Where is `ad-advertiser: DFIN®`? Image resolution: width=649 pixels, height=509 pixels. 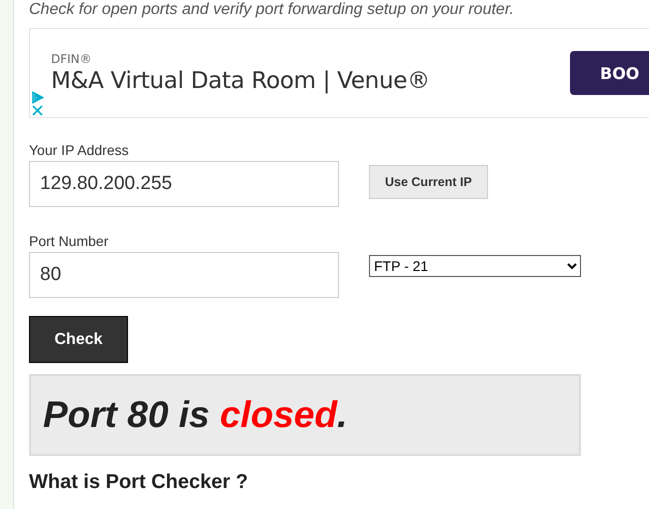 ad-advertiser: DFIN® is located at coordinates (71, 59).